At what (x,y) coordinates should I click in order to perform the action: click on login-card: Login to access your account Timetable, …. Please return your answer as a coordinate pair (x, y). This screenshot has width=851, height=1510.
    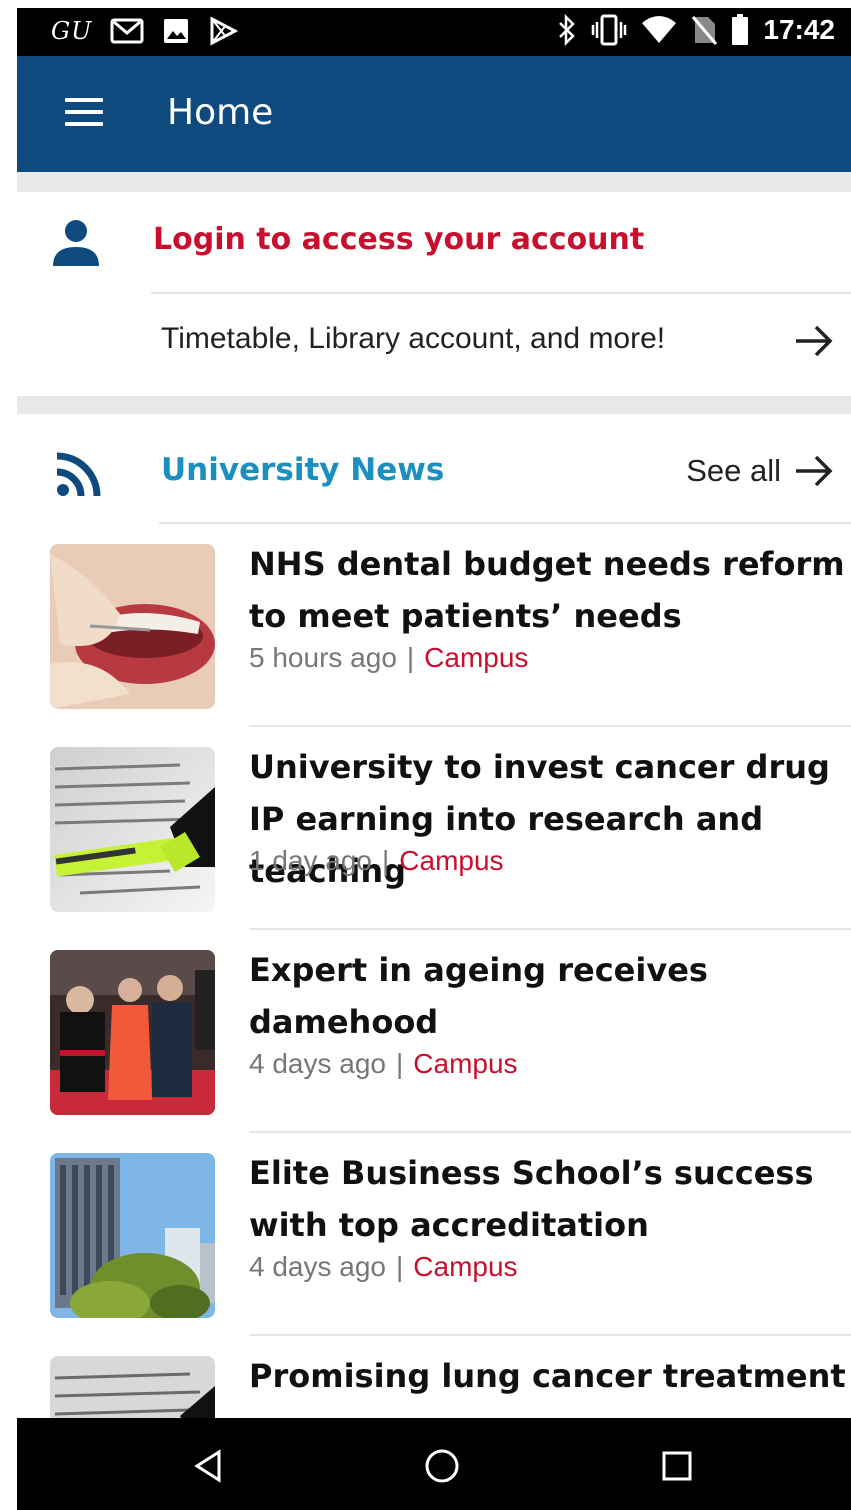
    Looking at the image, I should click on (434, 294).